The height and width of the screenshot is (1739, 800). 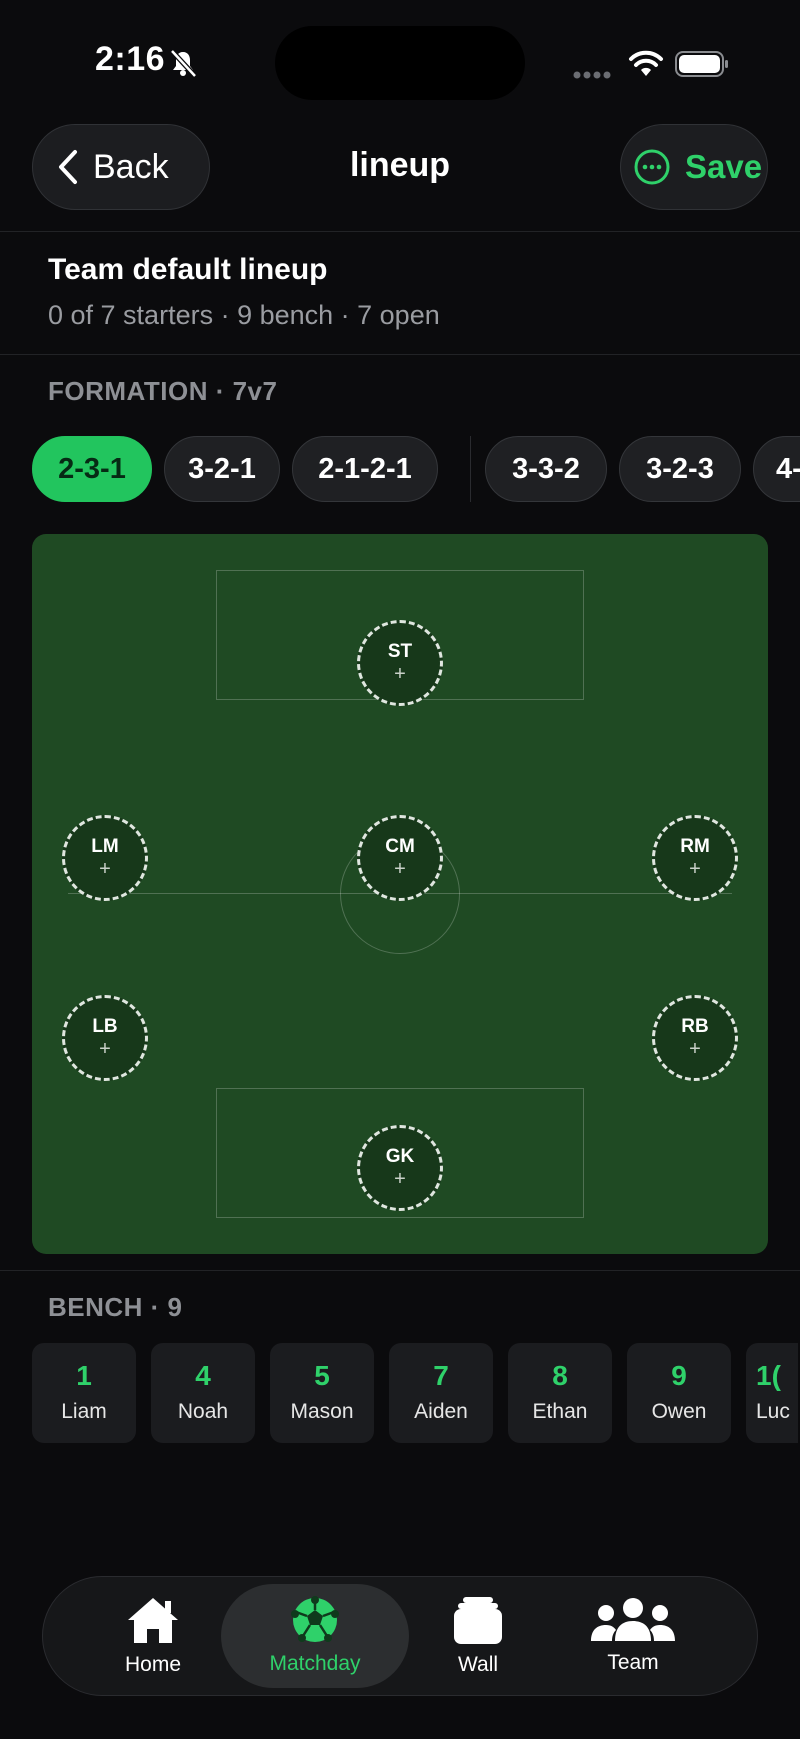 I want to click on player-number: 5, so click(x=322, y=1375).